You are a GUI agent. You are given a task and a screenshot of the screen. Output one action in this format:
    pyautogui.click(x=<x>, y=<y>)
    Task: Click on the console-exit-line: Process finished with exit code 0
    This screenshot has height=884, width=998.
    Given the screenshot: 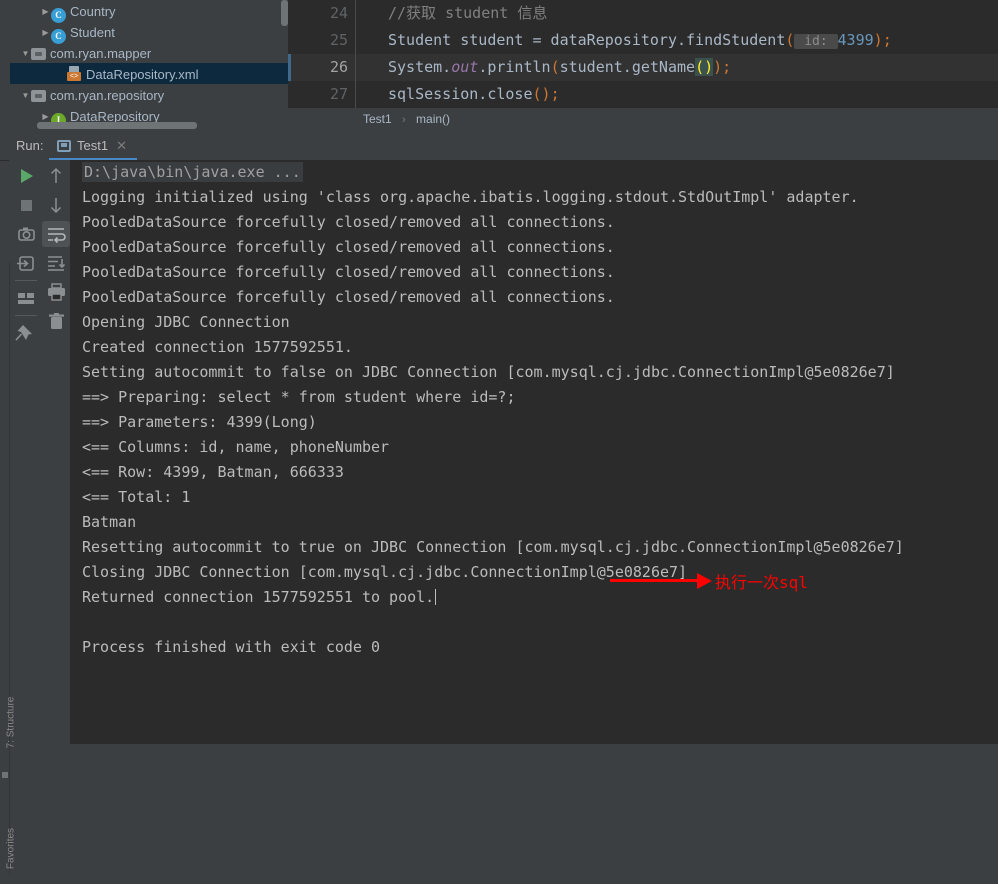 What is the action you would take?
    pyautogui.click(x=231, y=647)
    